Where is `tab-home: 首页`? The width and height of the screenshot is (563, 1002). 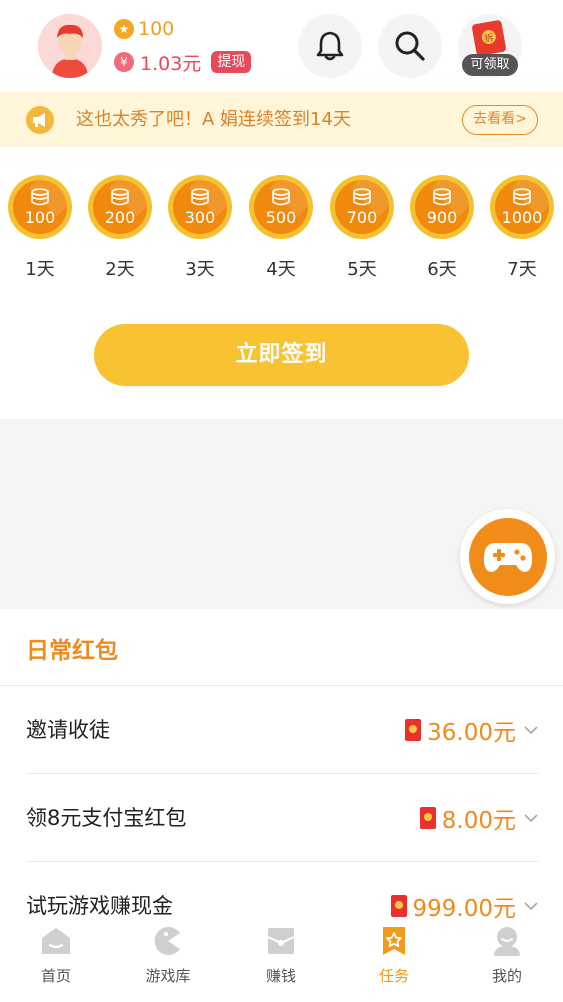 tab-home: 首页 is located at coordinates (56, 960).